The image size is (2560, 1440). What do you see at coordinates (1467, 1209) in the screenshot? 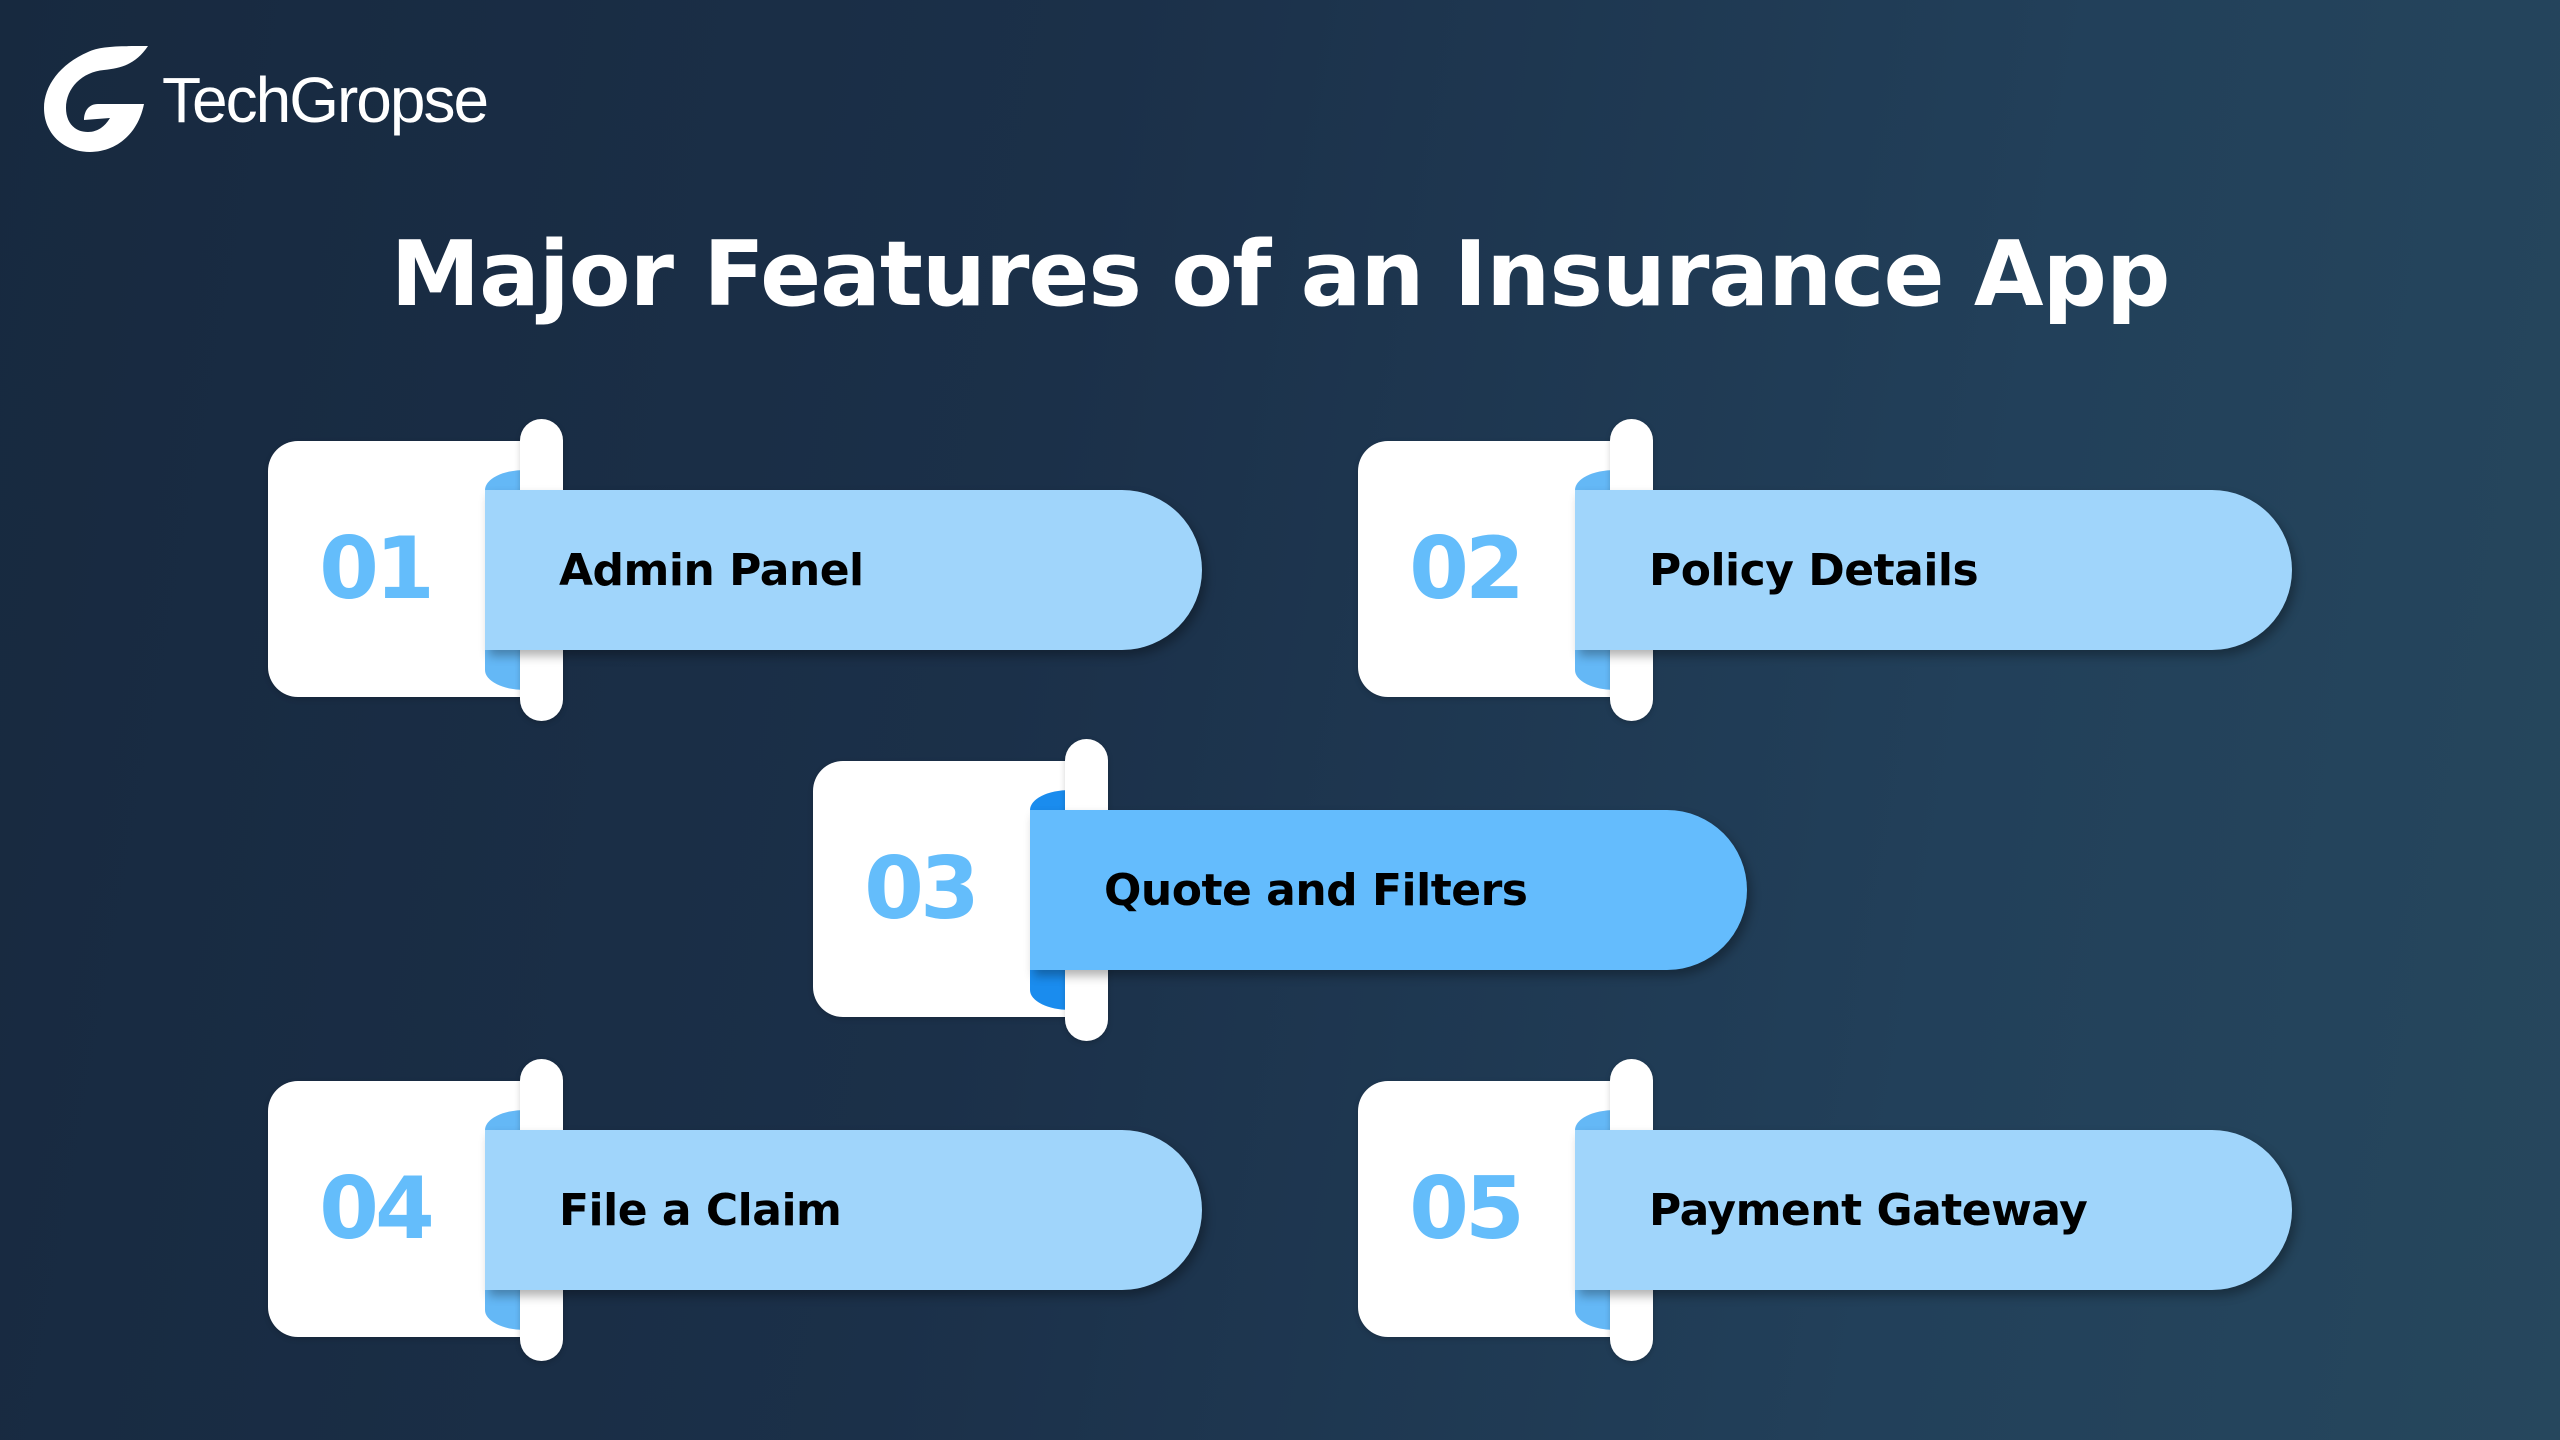
I see `feature-number: 05` at bounding box center [1467, 1209].